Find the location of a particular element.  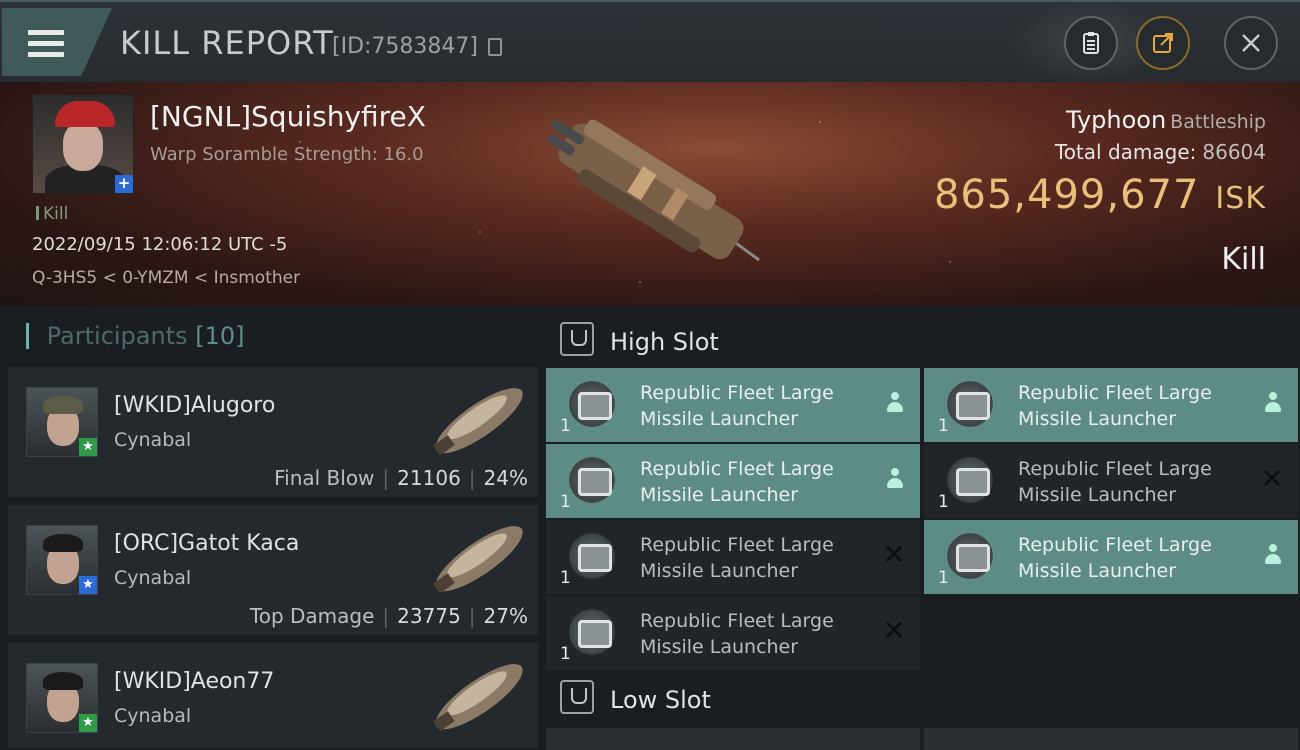

close-icon is located at coordinates (1251, 43).